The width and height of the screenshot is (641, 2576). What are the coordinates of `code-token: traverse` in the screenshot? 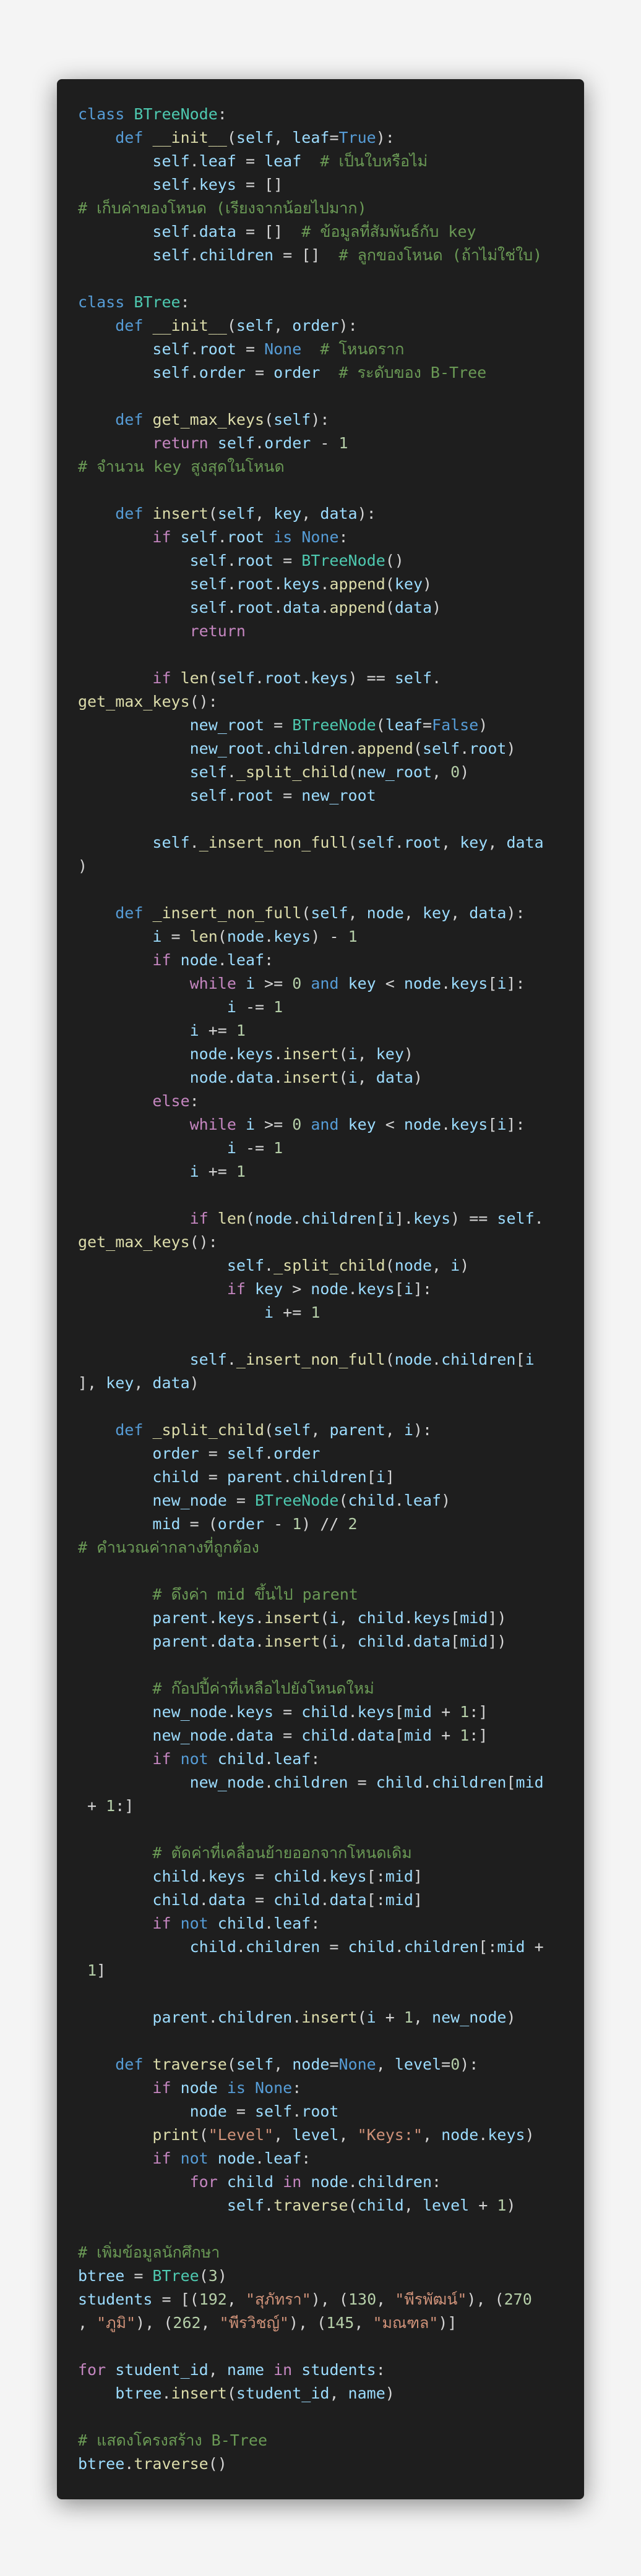 It's located at (190, 2064).